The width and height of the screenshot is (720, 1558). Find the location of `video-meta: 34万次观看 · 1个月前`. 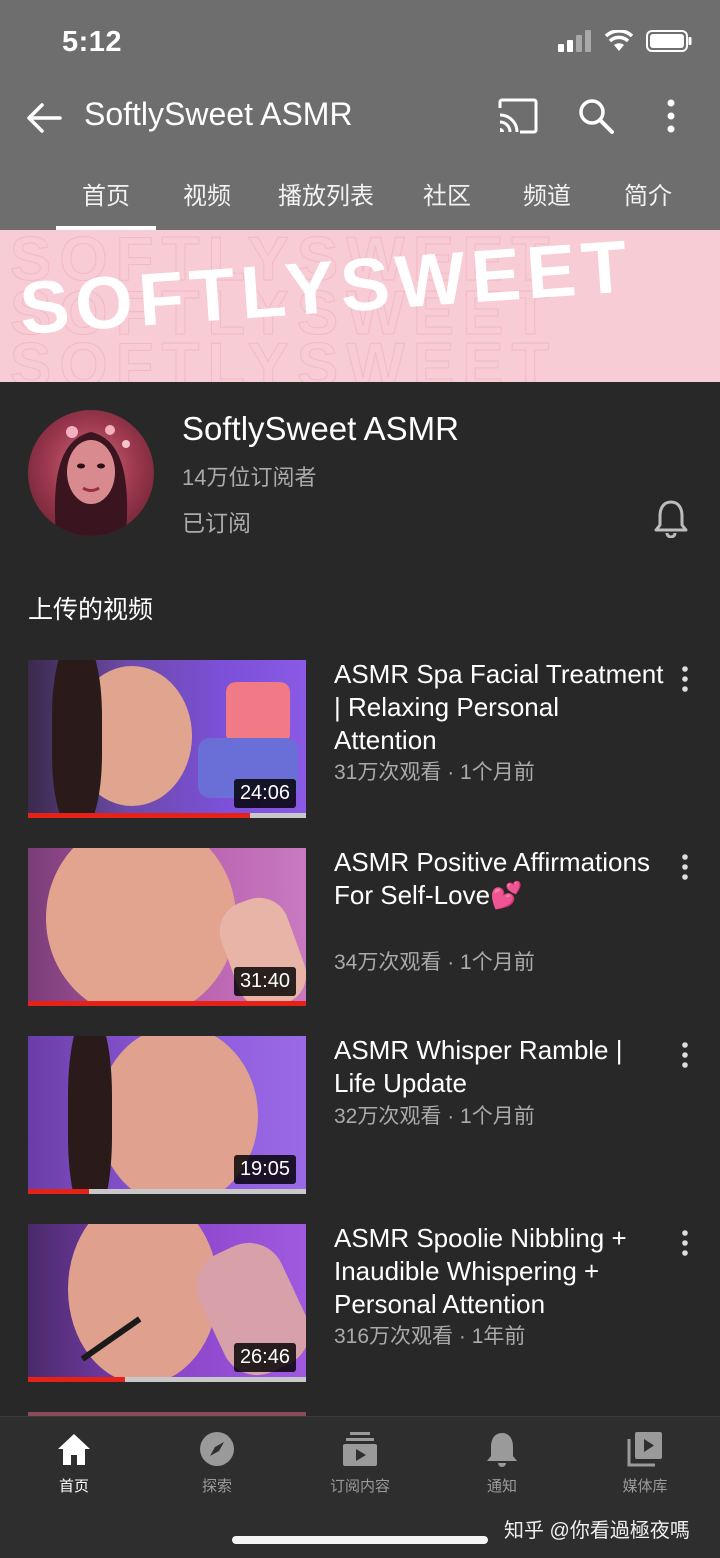

video-meta: 34万次观看 · 1个月前 is located at coordinates (434, 962).